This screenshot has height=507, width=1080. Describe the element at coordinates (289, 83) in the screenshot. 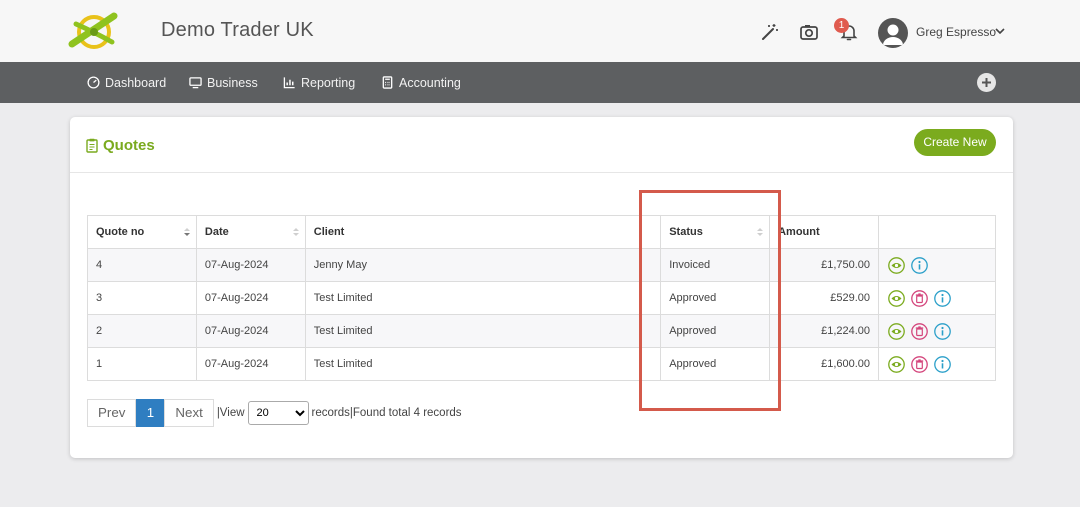

I see `chart-icon` at that location.